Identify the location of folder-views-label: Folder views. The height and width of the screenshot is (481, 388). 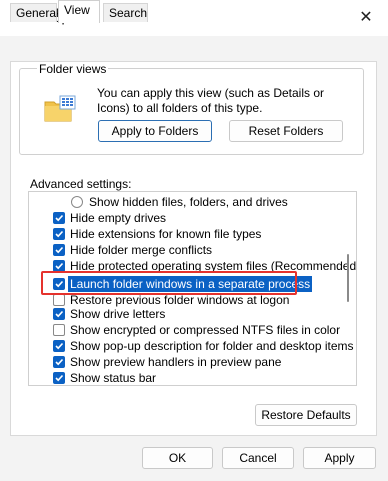
(73, 69).